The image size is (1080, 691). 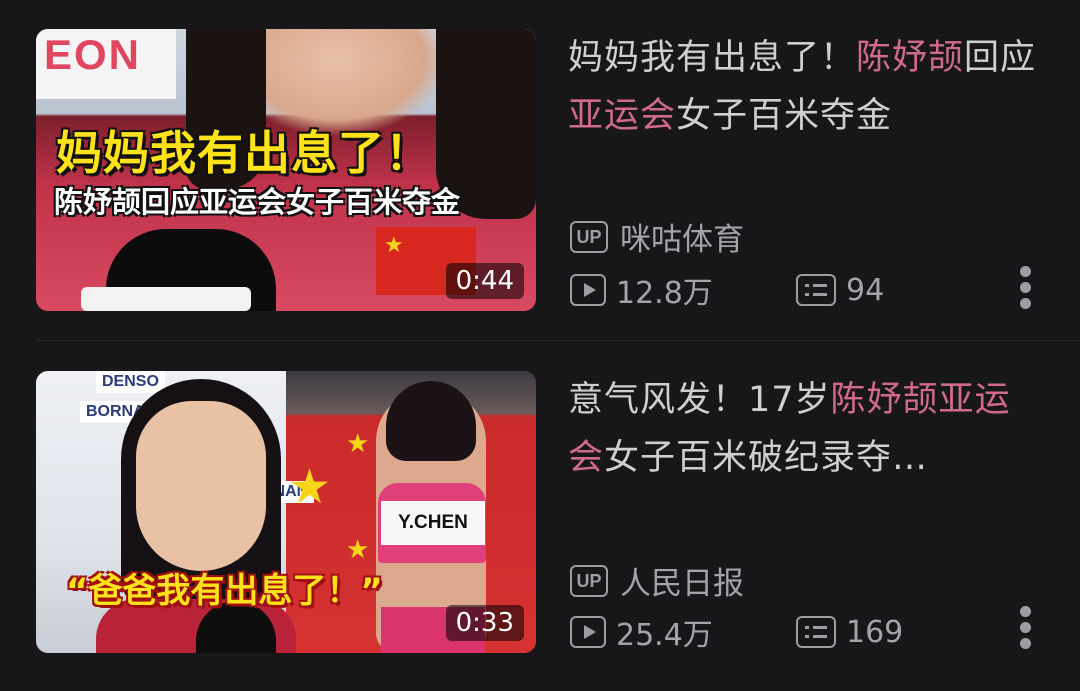 What do you see at coordinates (224, 591) in the screenshot?
I see `thumbnail-quote: “爸爸我有出息了！”` at bounding box center [224, 591].